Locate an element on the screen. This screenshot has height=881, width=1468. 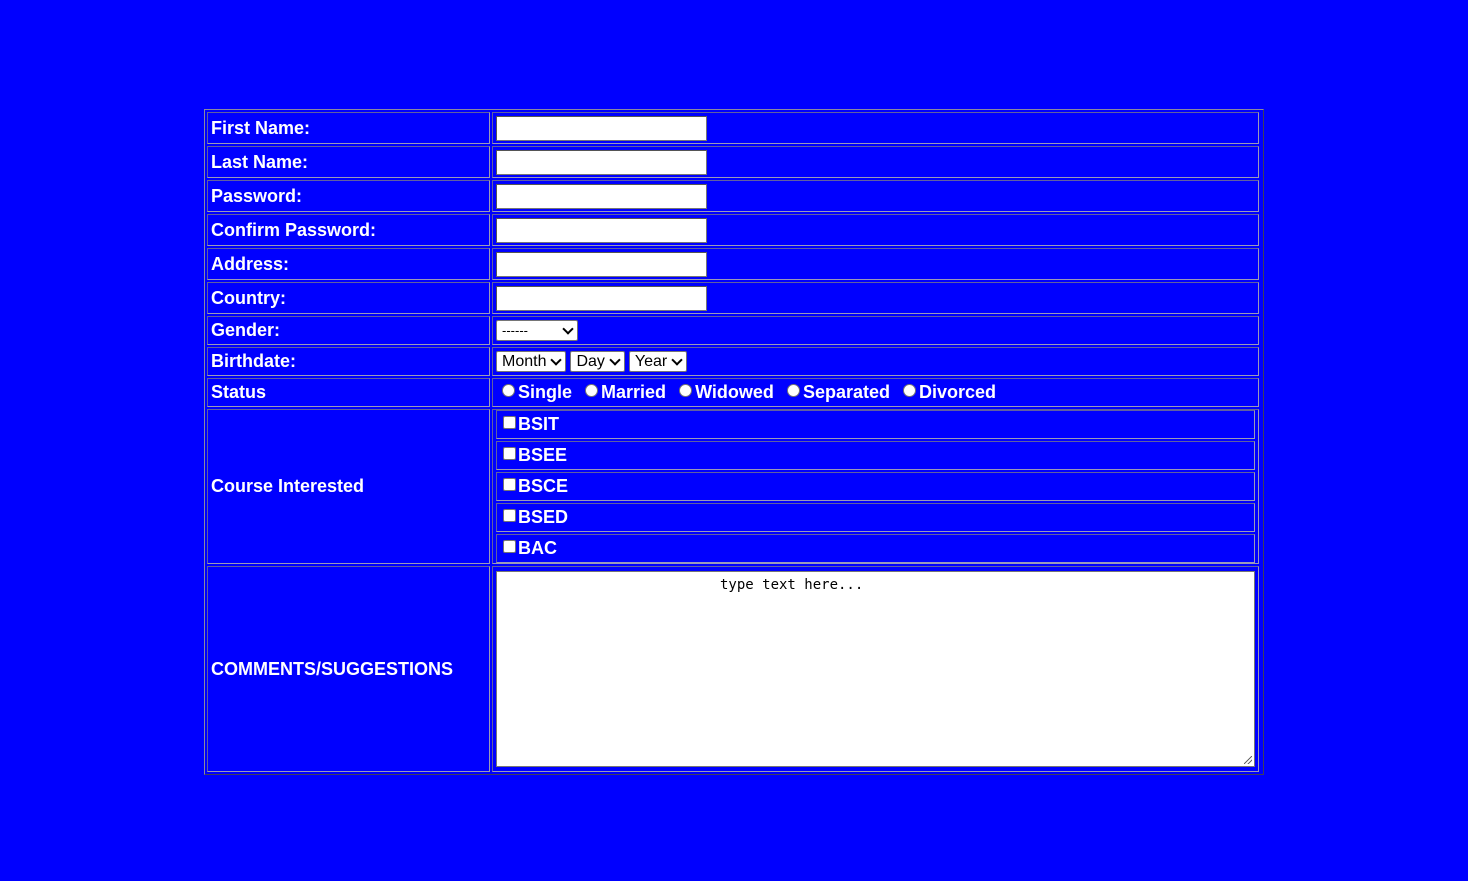
last-name-input is located at coordinates (601, 162).